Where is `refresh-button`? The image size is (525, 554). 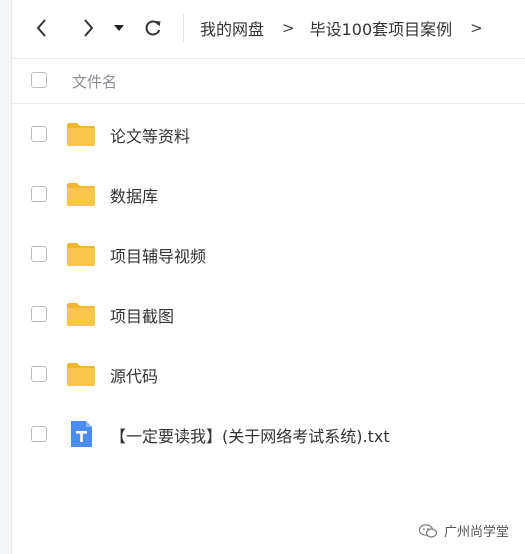
refresh-button is located at coordinates (153, 28).